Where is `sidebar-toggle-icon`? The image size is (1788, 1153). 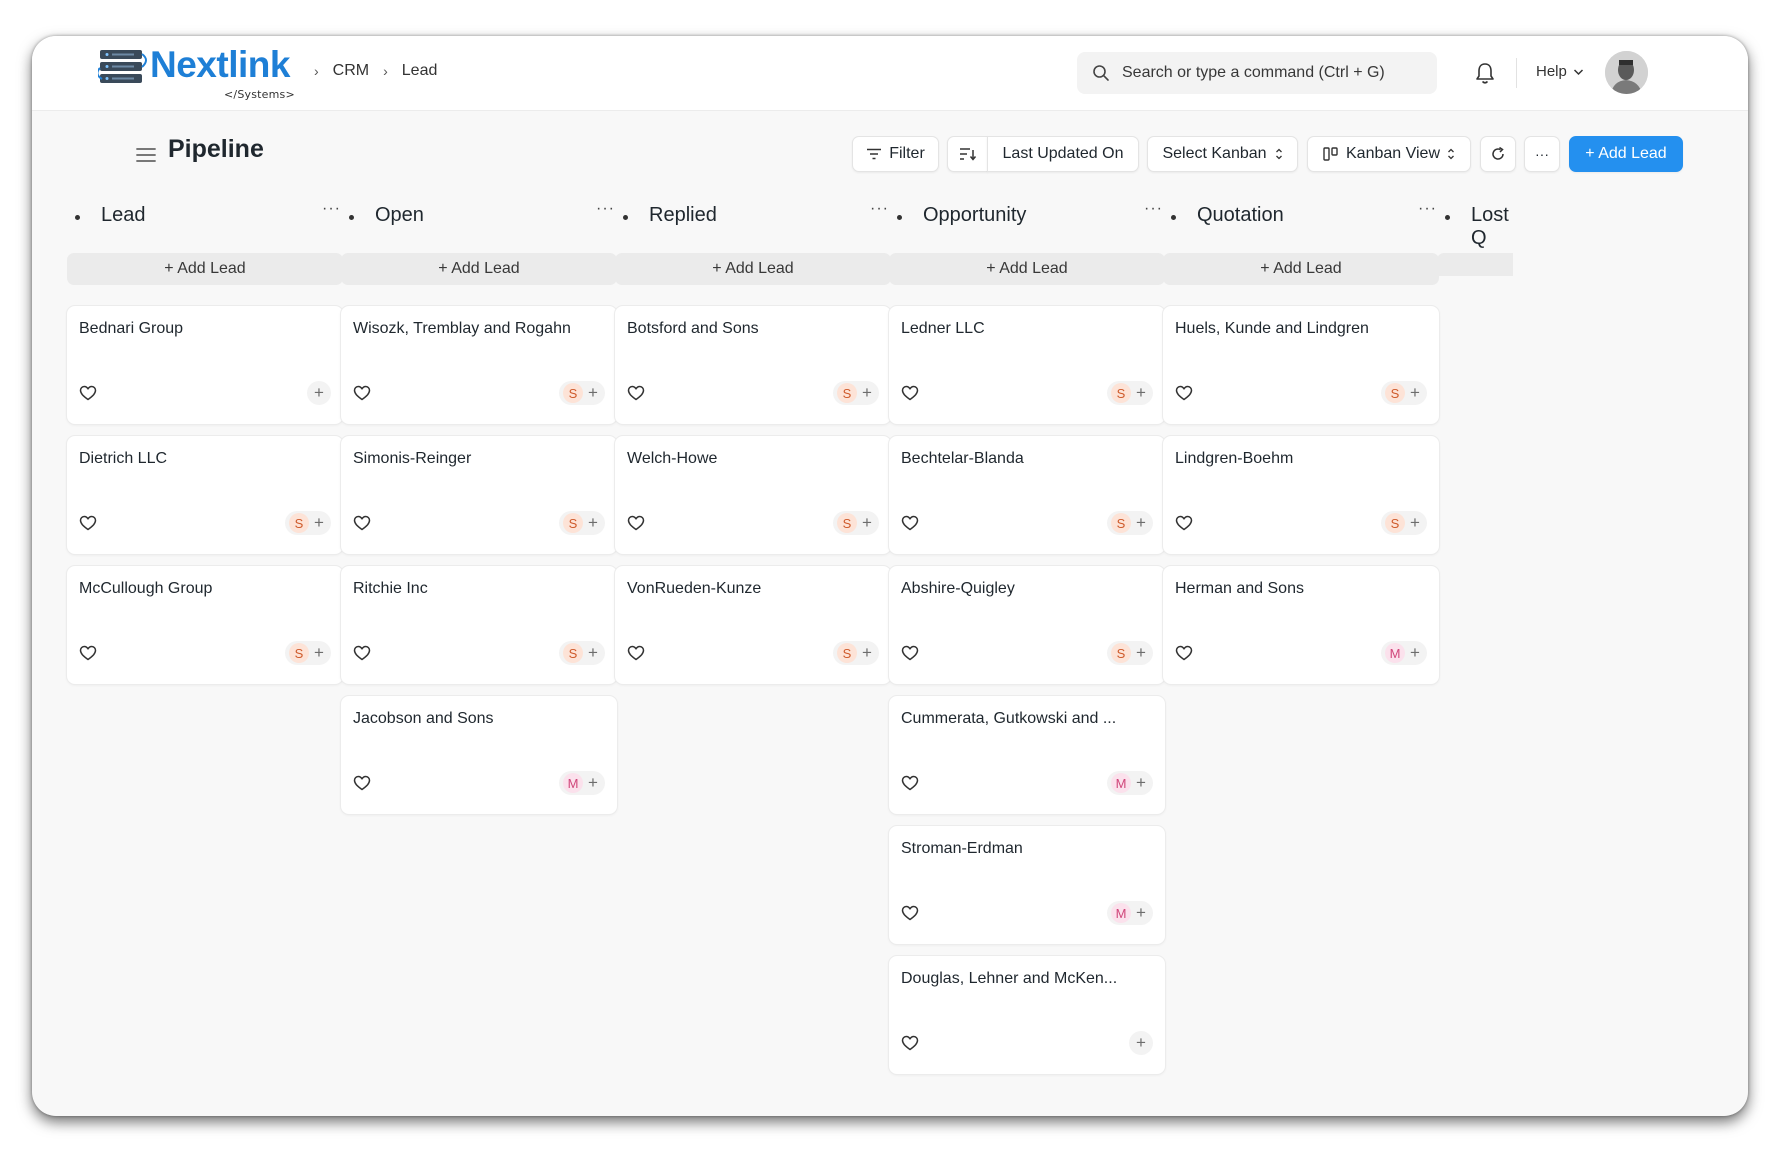
sidebar-toggle-icon is located at coordinates (146, 155).